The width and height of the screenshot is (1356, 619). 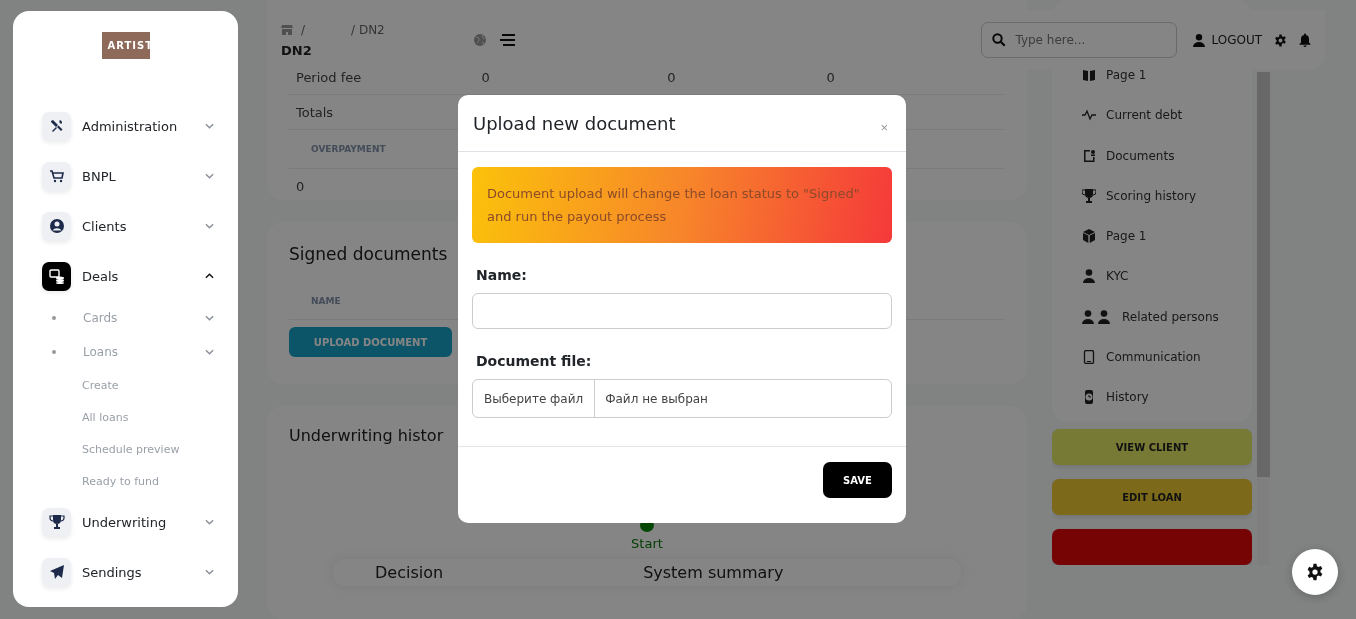 I want to click on card-title: Underwriting histor, so click(x=367, y=435).